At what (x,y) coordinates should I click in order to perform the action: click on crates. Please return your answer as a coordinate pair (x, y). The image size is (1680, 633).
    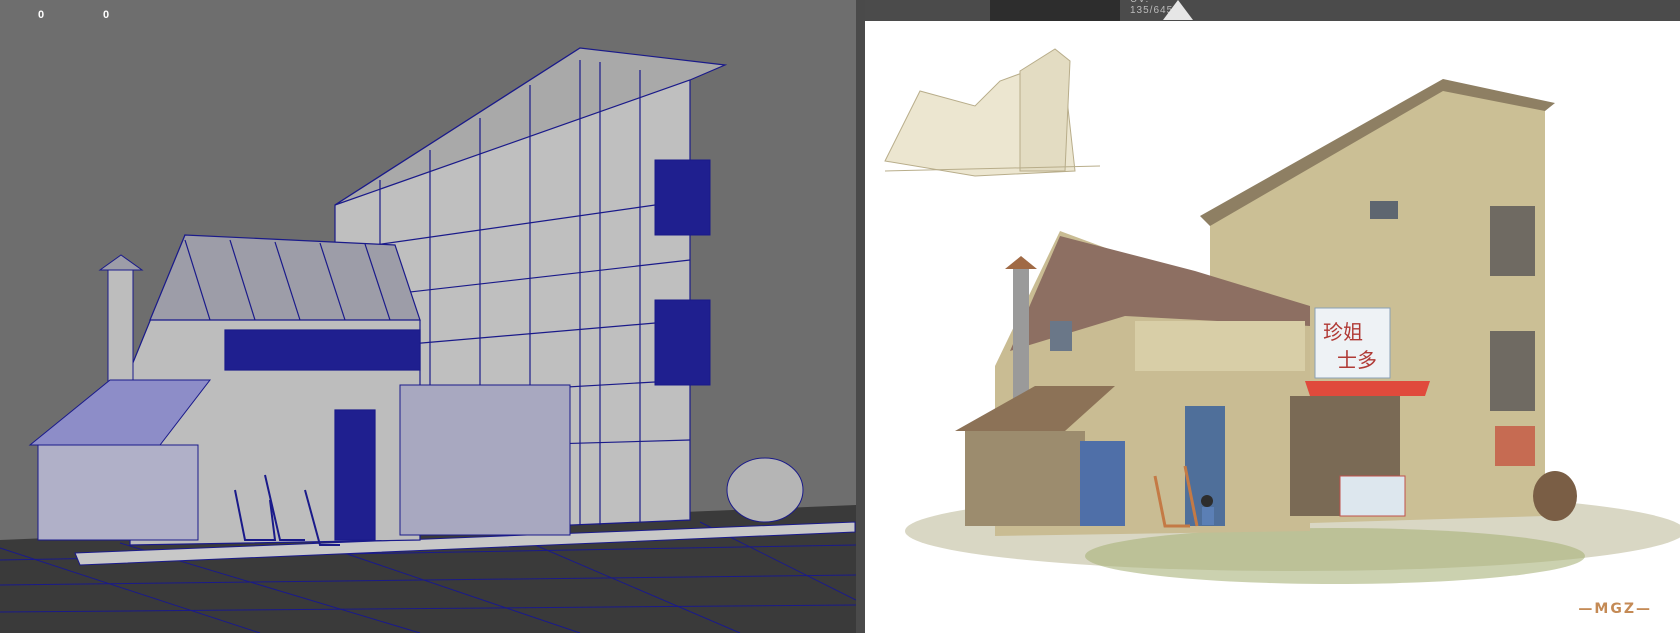
    Looking at the image, I should click on (1102, 483).